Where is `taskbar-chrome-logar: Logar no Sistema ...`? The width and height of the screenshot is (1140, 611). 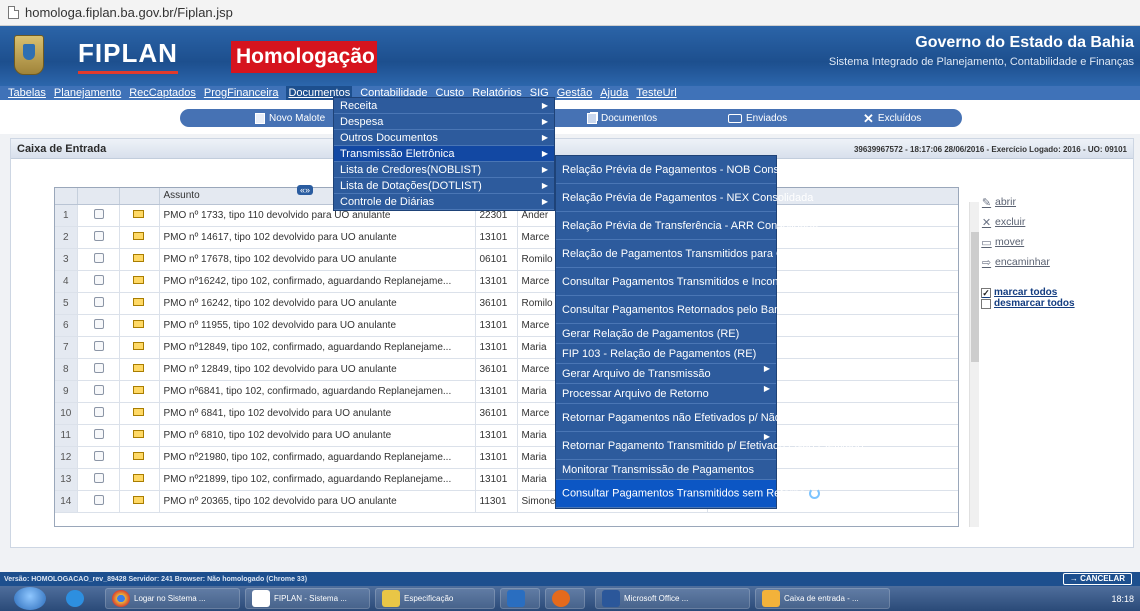 taskbar-chrome-logar: Logar no Sistema ... is located at coordinates (172, 598).